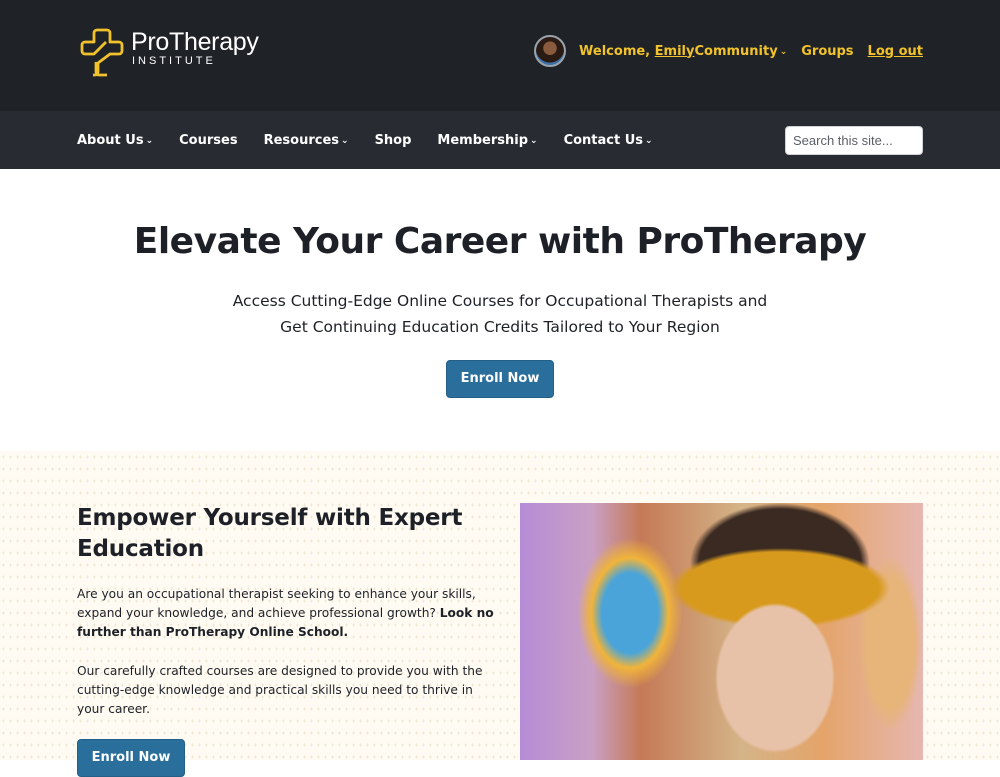 The width and height of the screenshot is (1000, 777). Describe the element at coordinates (603, 140) in the screenshot. I see `nav-label: Contact Us` at that location.